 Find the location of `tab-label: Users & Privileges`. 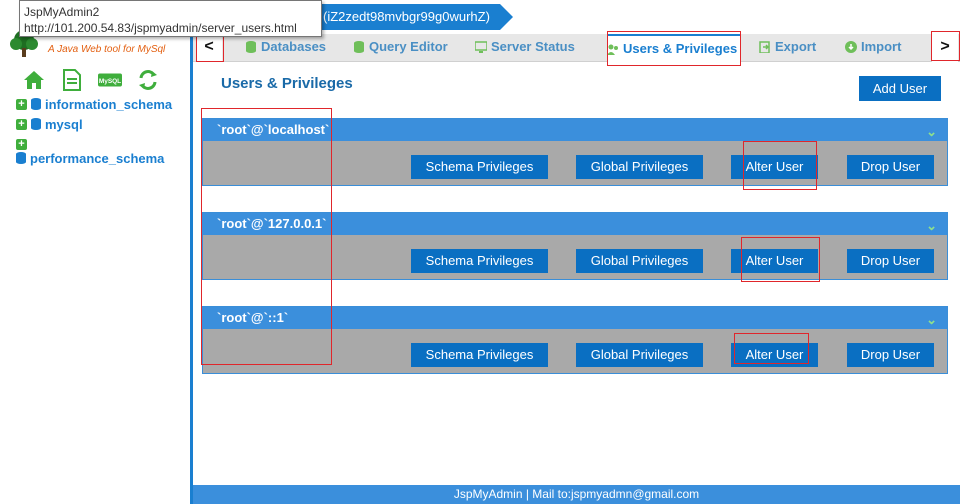

tab-label: Users & Privileges is located at coordinates (680, 48).